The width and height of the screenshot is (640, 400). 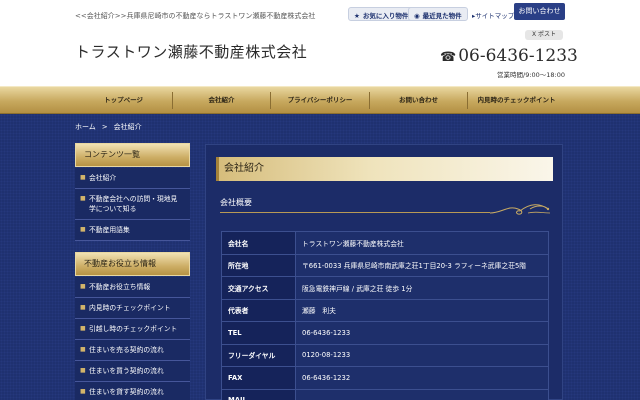 What do you see at coordinates (258, 288) in the screenshot?
I see `row-key: 交通アクセス` at bounding box center [258, 288].